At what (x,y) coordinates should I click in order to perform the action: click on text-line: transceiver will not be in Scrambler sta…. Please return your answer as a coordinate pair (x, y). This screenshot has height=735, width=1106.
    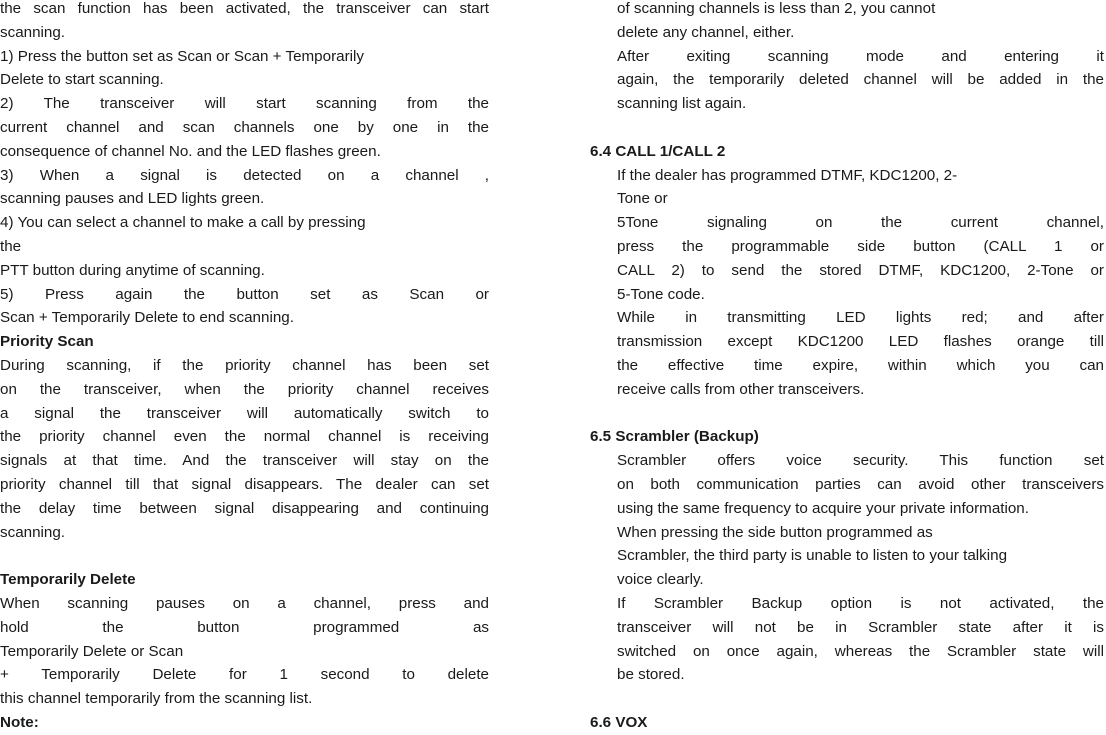
    Looking at the image, I should click on (860, 627).